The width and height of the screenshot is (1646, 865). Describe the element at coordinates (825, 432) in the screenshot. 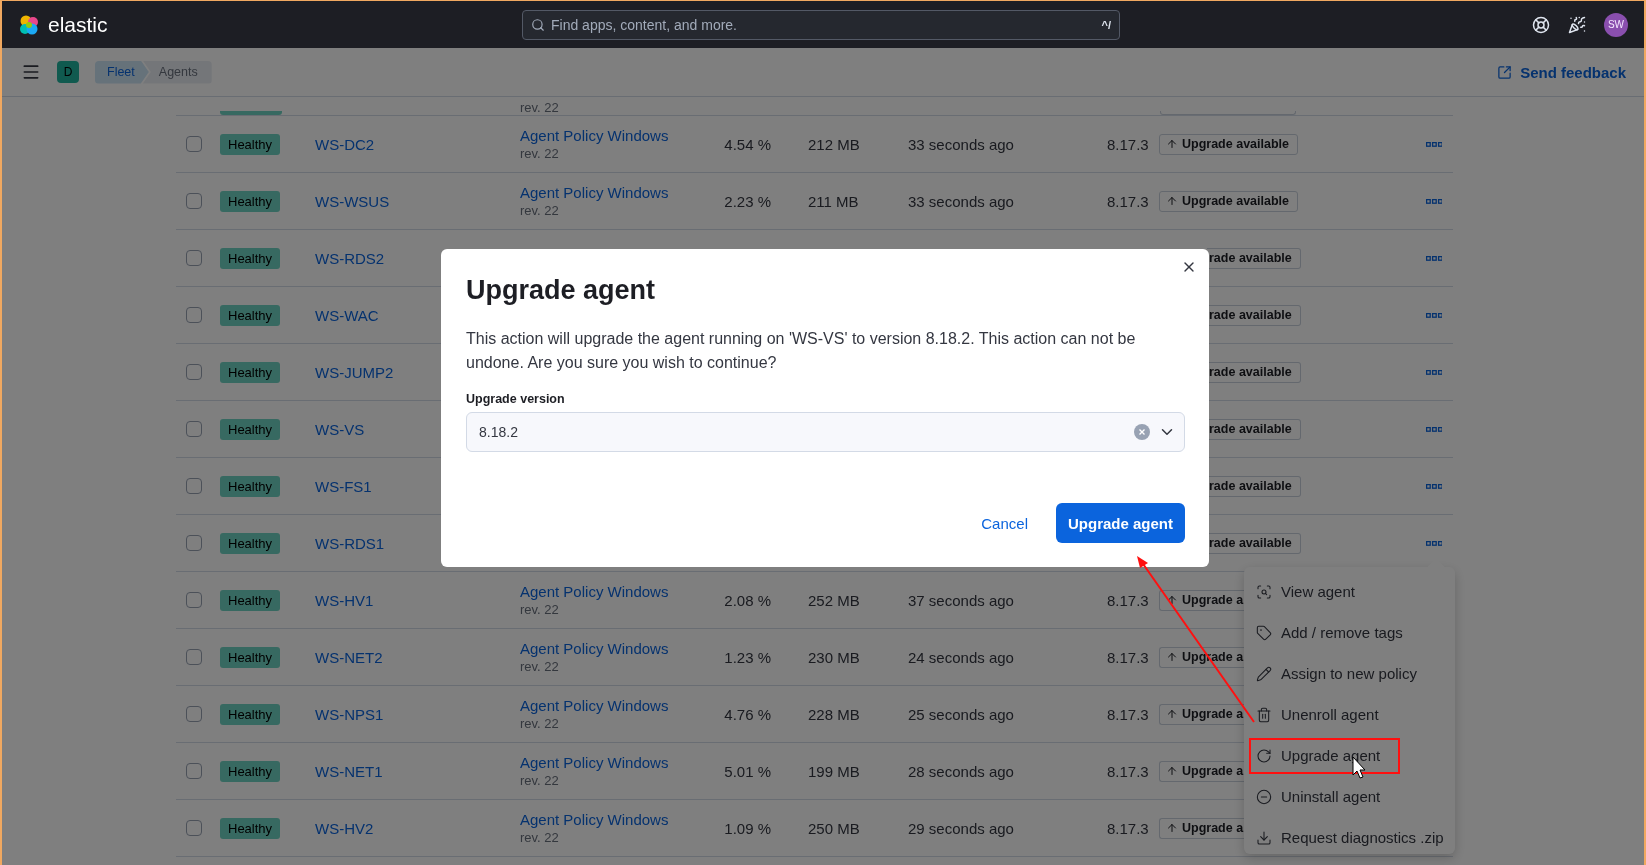

I see `version-select: 8.18.2` at that location.